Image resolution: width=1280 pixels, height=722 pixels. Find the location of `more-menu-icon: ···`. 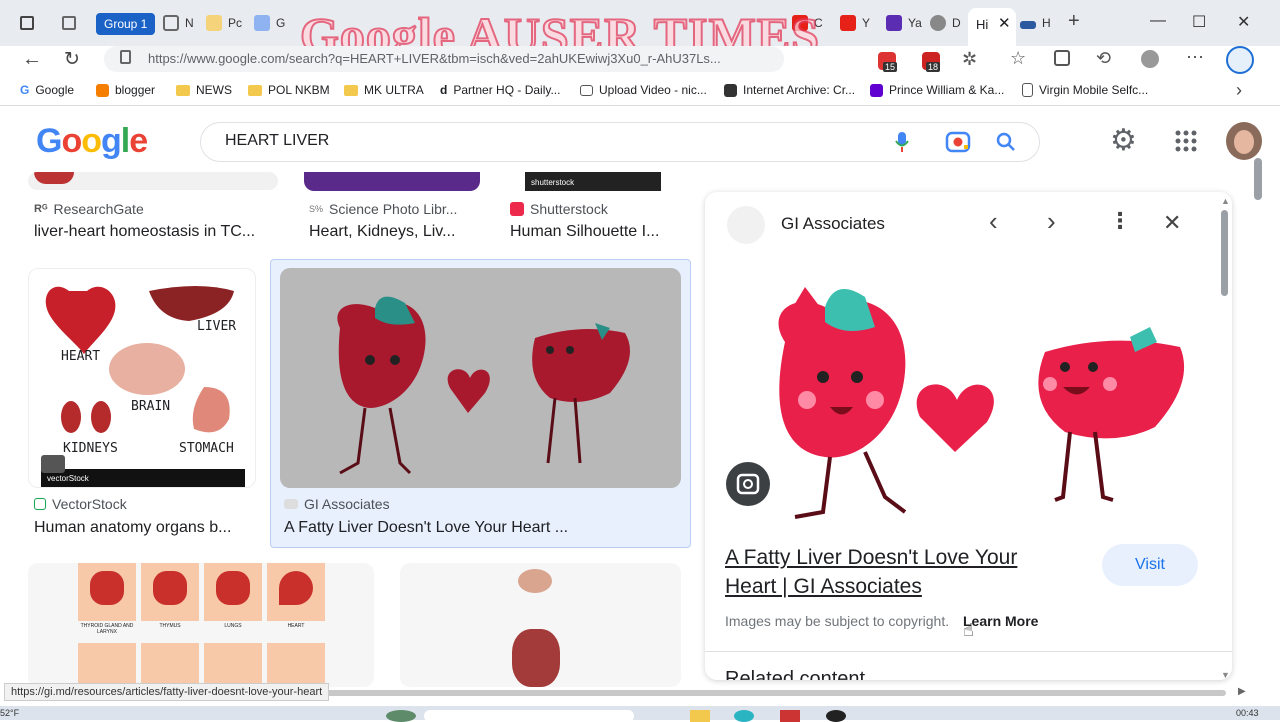

more-menu-icon: ··· is located at coordinates (1195, 56).